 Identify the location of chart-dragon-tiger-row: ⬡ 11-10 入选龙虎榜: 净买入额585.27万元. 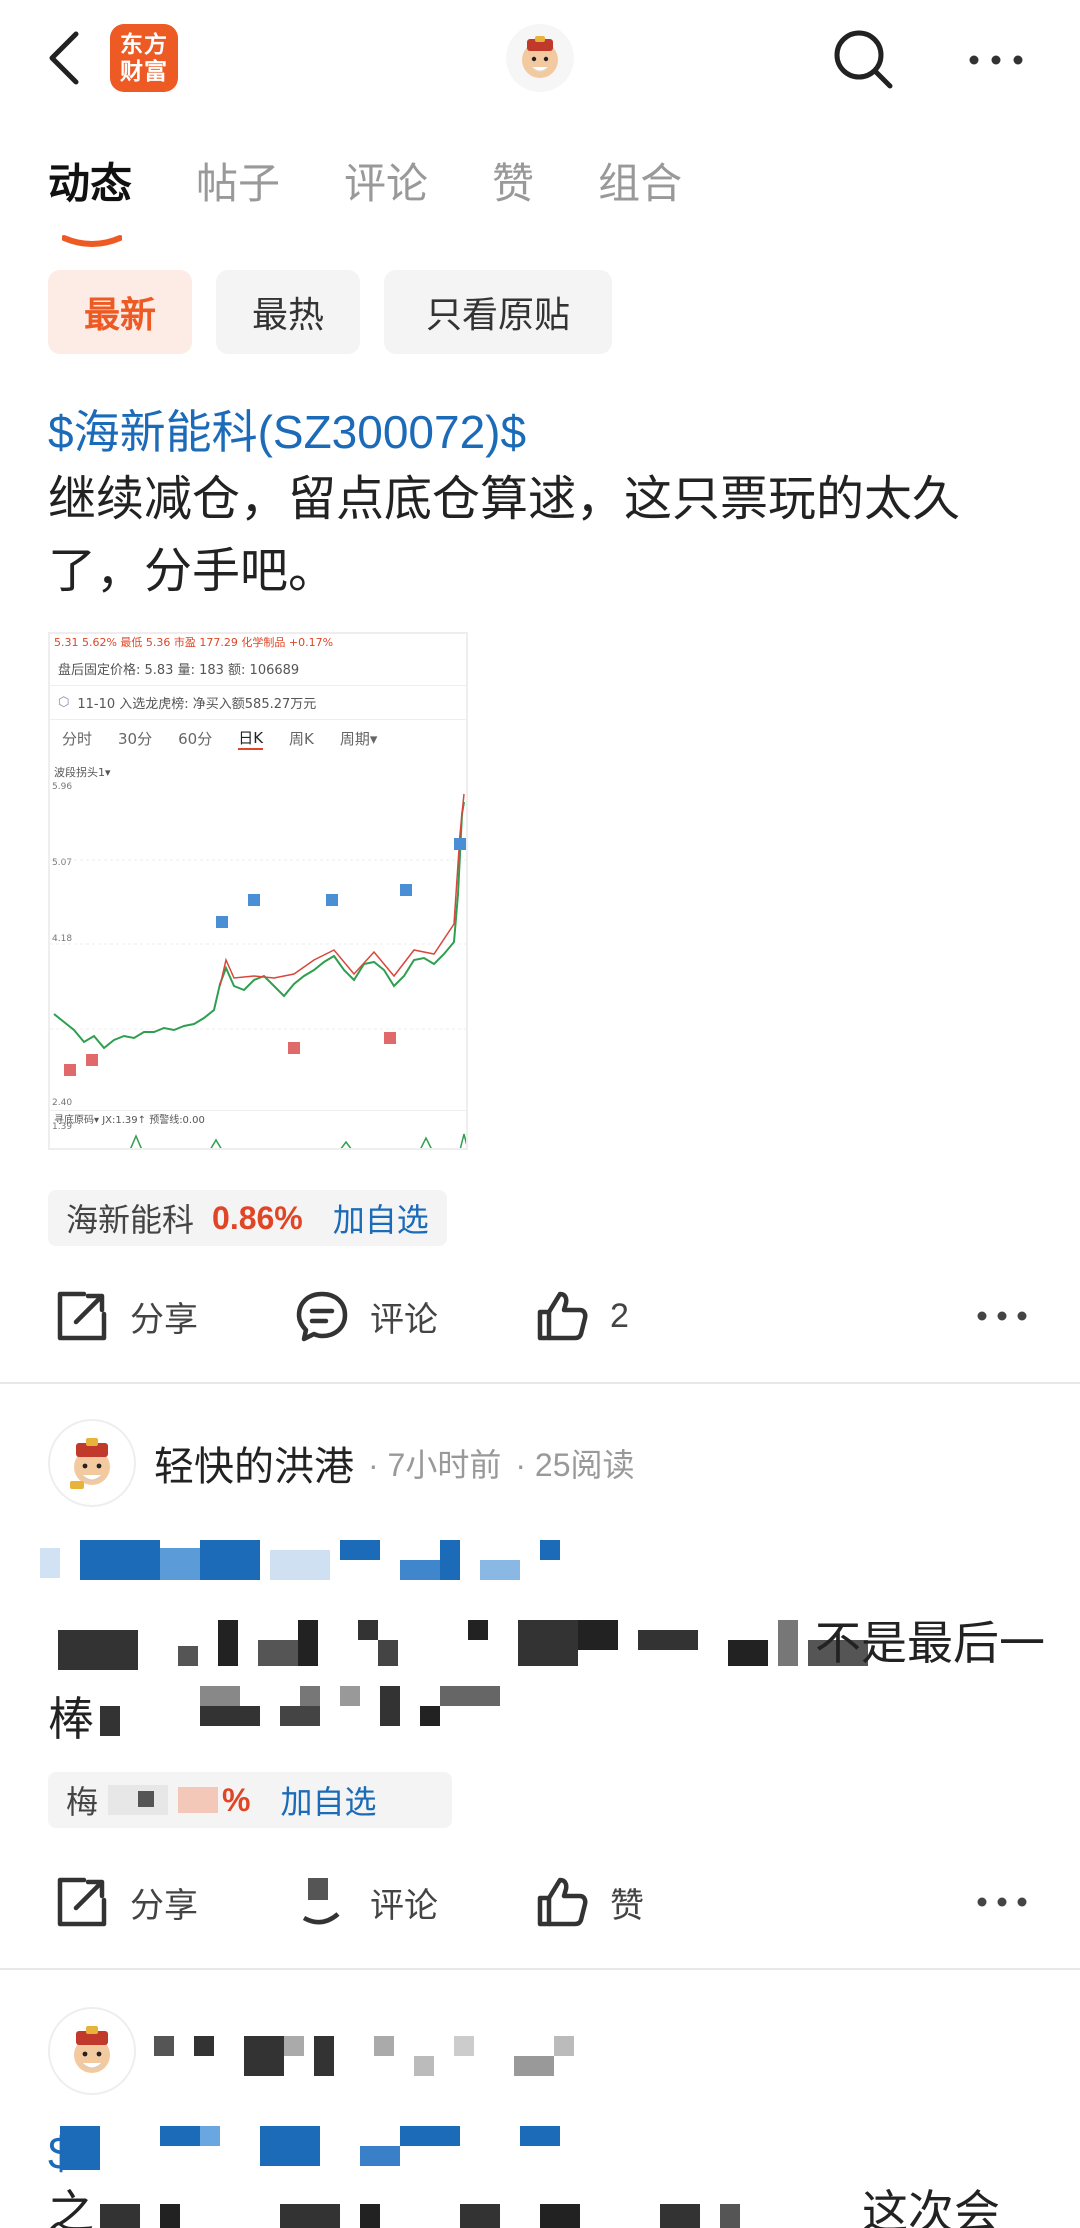
(258, 703).